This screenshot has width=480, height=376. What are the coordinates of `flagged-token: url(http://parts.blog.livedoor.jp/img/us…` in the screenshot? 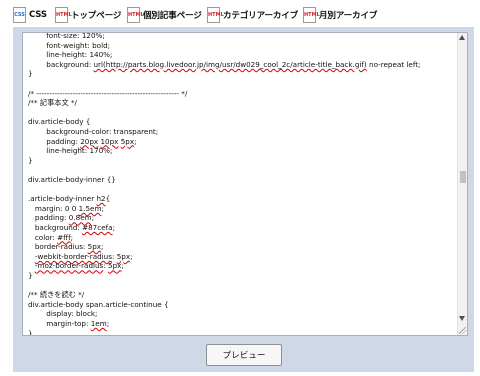 It's located at (230, 64).